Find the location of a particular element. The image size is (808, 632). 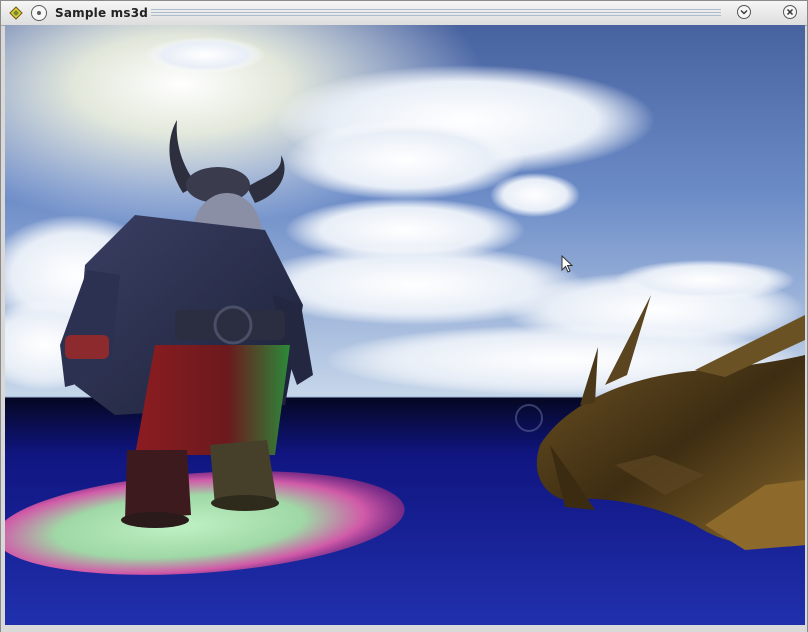

pin-dot is located at coordinates (39, 13).